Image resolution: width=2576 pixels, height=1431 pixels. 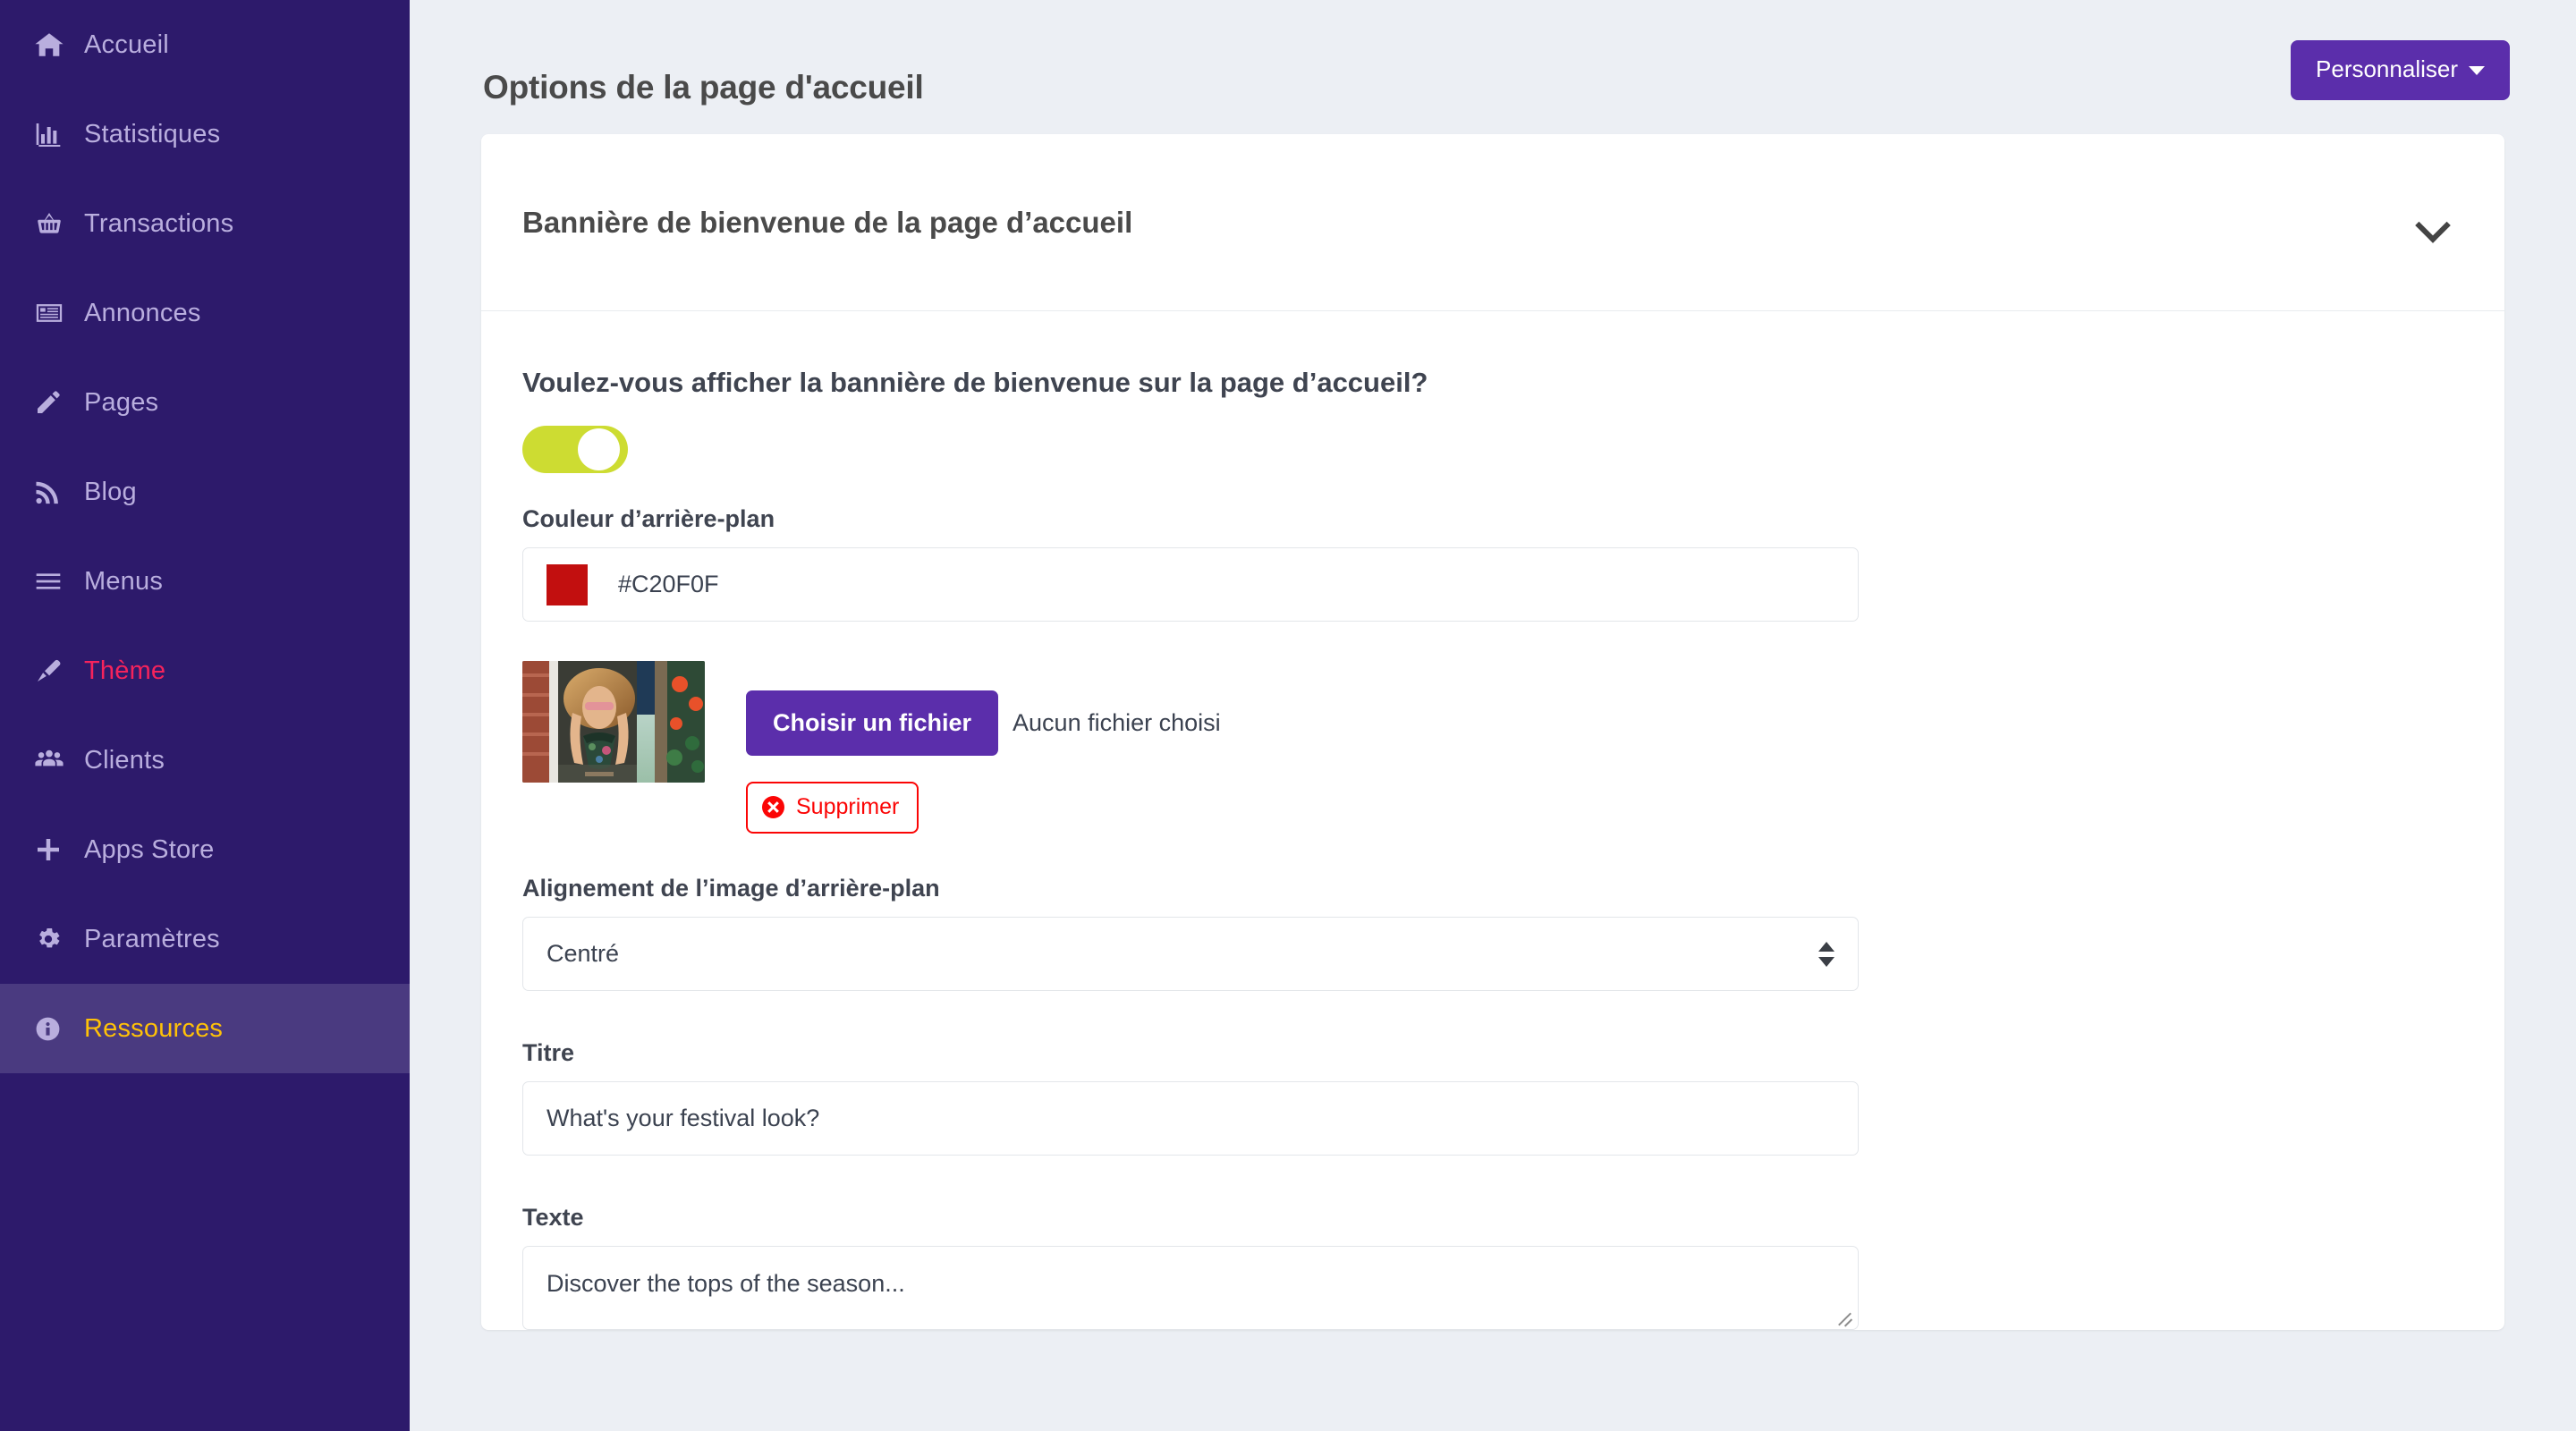 I want to click on sidebar-item-blog: Blog, so click(x=205, y=492).